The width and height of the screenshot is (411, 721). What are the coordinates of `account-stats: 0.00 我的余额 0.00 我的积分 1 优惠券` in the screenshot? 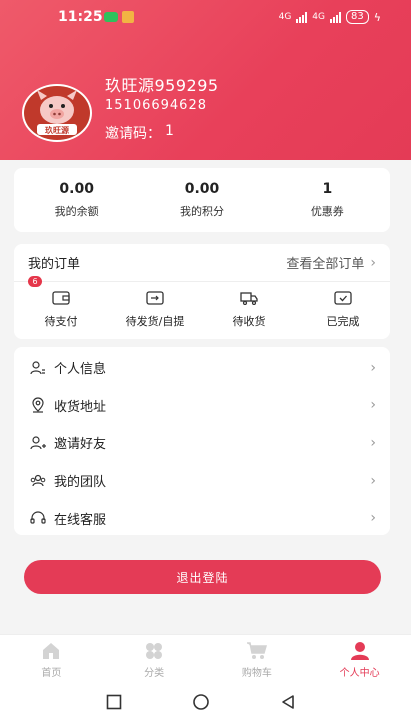 It's located at (202, 200).